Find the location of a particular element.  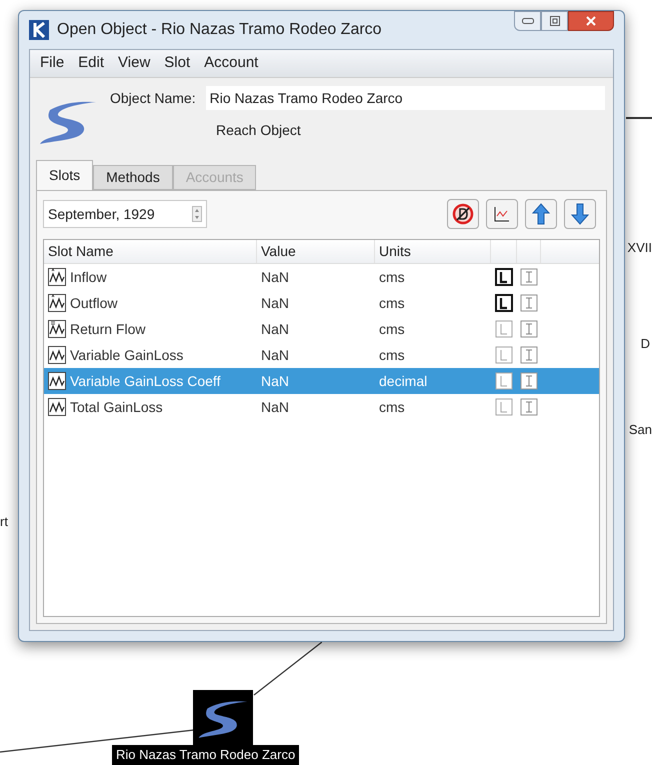

plot-button is located at coordinates (502, 214).